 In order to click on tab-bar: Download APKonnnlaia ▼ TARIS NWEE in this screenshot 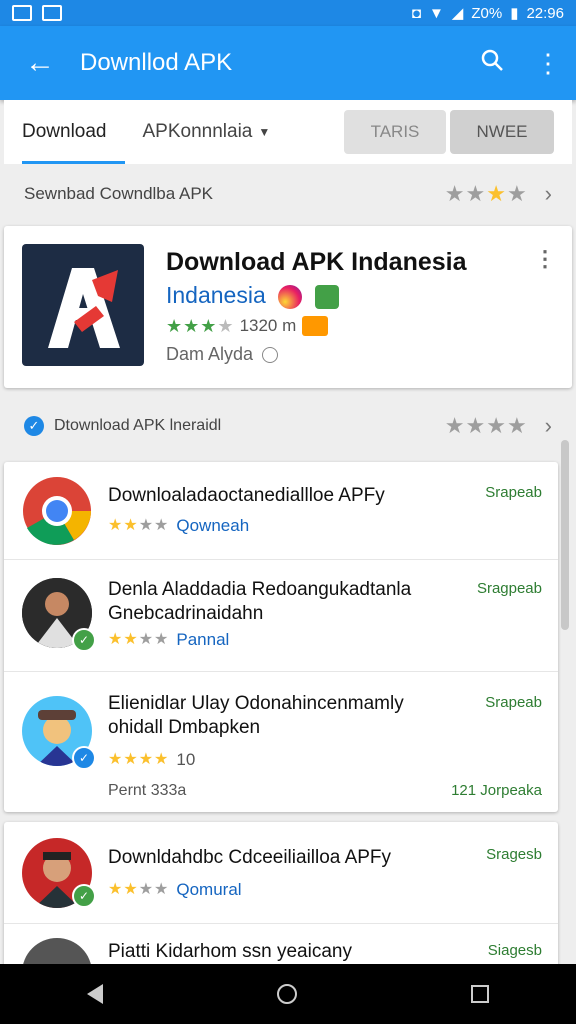, I will do `click(288, 132)`.